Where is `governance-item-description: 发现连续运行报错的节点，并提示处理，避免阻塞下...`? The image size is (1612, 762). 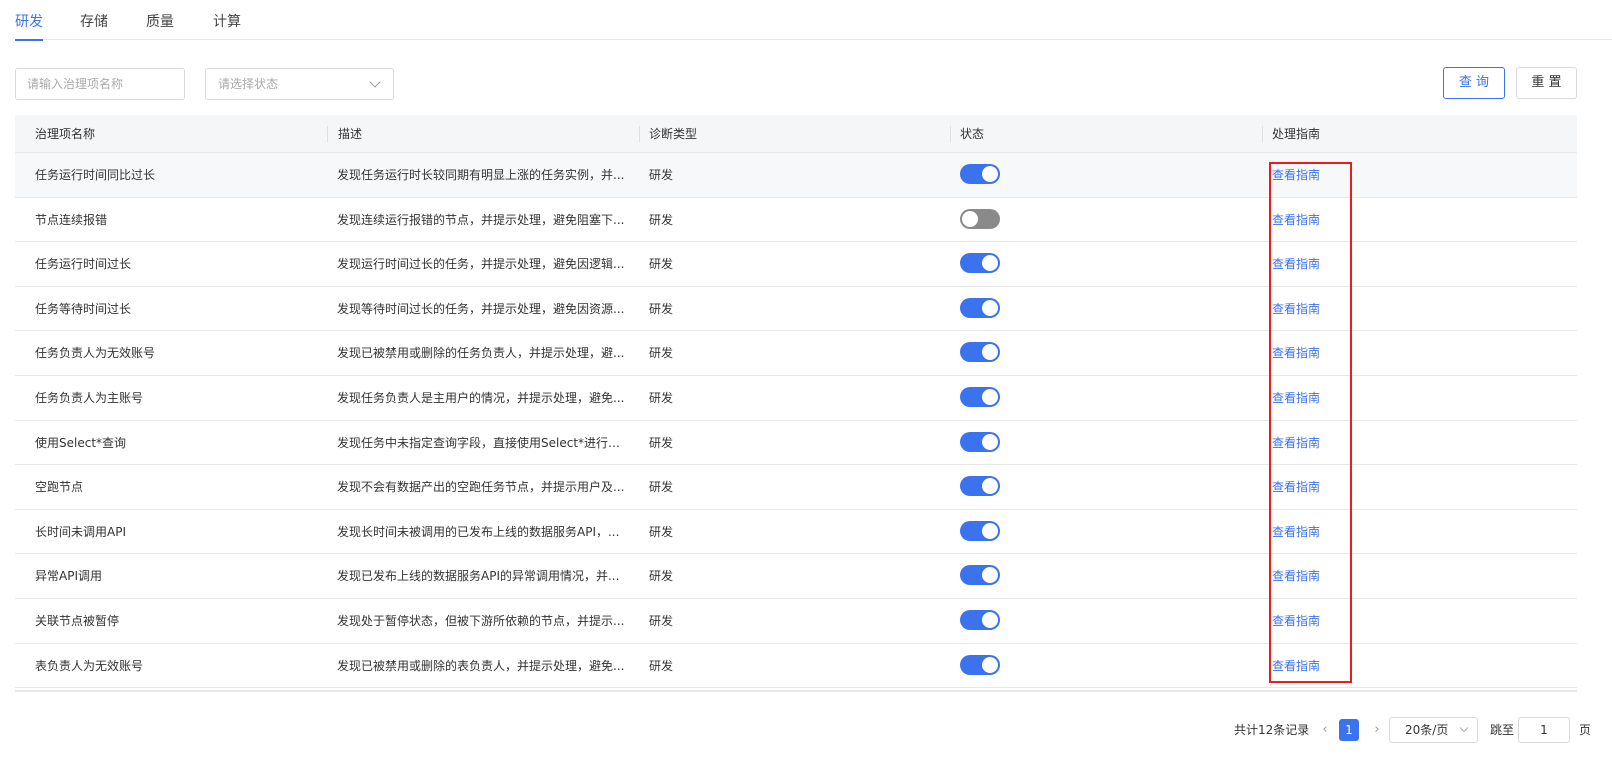
governance-item-description: 发现连续运行报错的节点，并提示处理，避免阻塞下... is located at coordinates (481, 219).